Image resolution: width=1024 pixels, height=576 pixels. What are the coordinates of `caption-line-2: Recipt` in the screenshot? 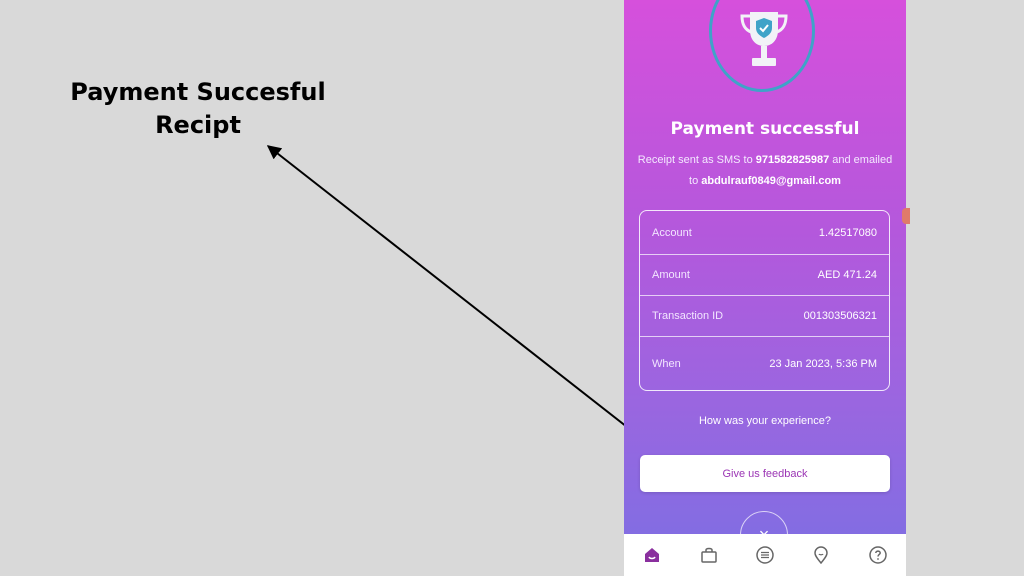 It's located at (198, 125).